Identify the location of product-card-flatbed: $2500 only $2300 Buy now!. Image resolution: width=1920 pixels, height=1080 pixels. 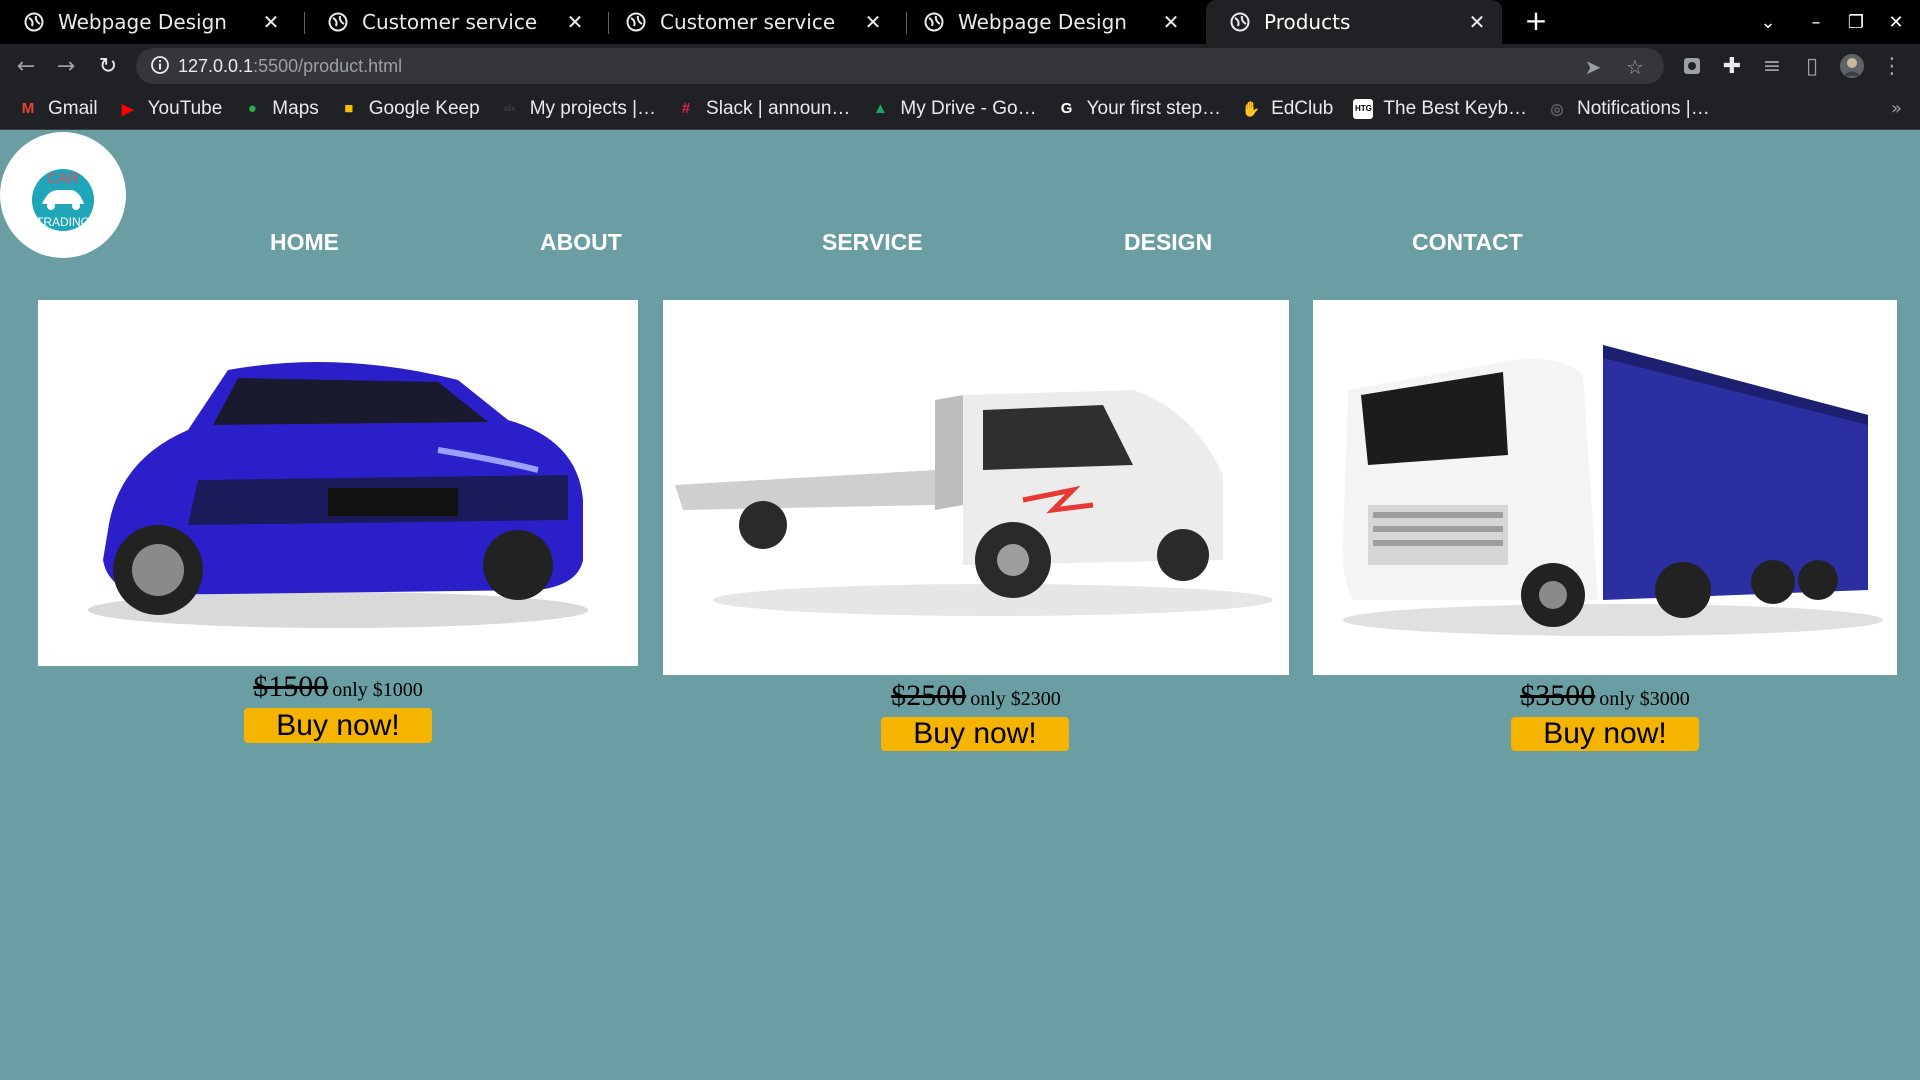
(976, 535).